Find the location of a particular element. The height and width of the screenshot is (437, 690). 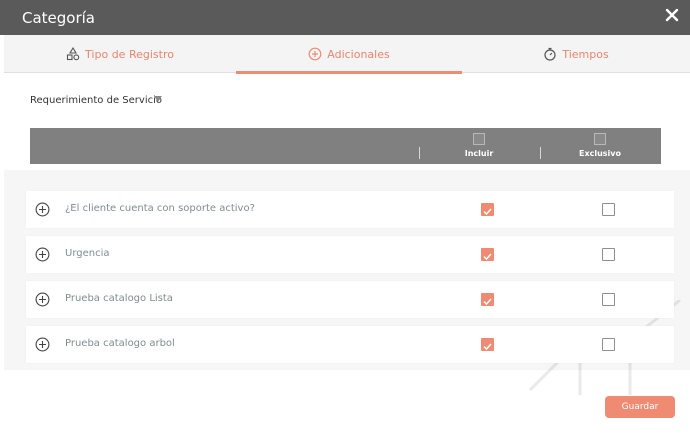

column-exclusive: Exclusivo is located at coordinates (600, 145).